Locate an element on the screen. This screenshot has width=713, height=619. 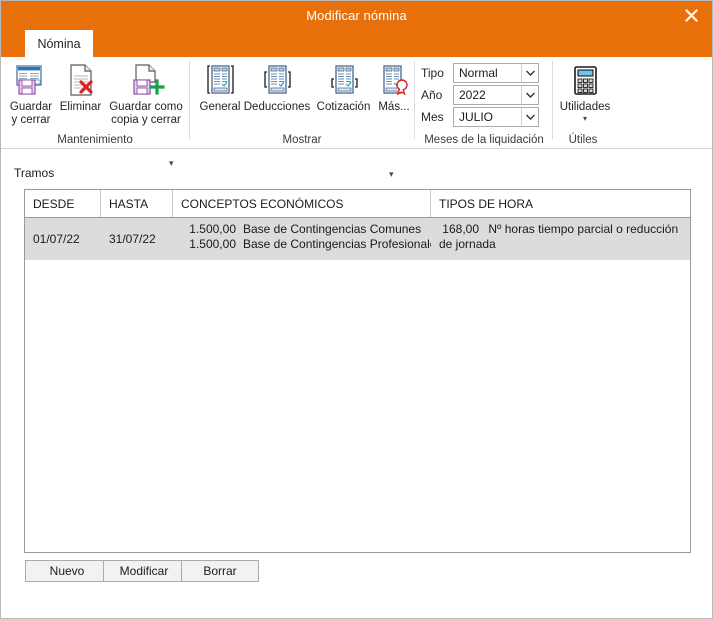
tab-strip: Nómina is located at coordinates (356, 43).